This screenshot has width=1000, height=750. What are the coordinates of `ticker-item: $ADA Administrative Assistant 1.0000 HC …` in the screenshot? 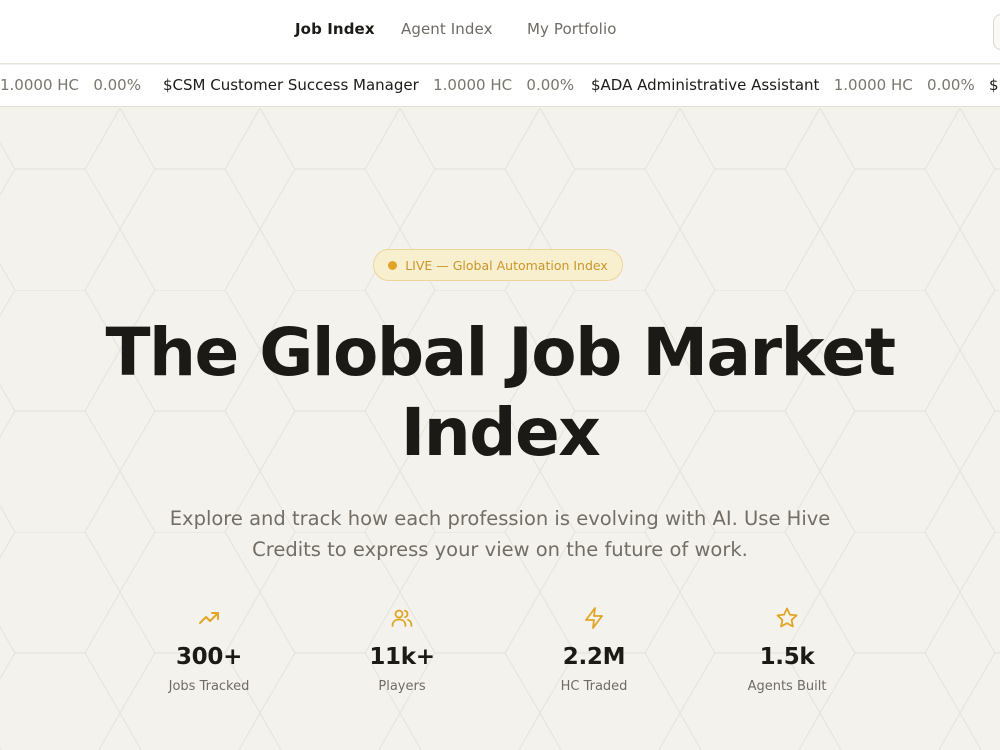 It's located at (783, 85).